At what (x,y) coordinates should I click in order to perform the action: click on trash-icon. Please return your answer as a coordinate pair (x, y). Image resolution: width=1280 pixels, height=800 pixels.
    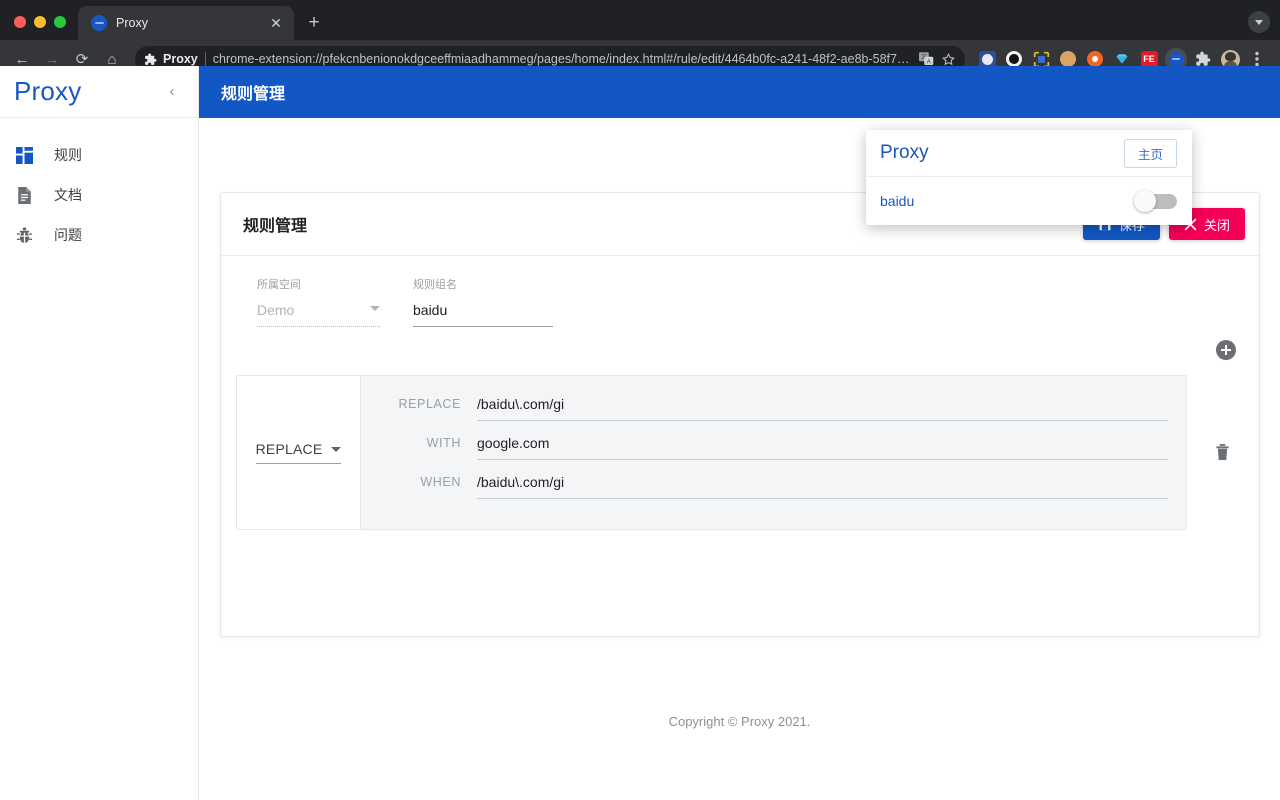
    Looking at the image, I should click on (1222, 452).